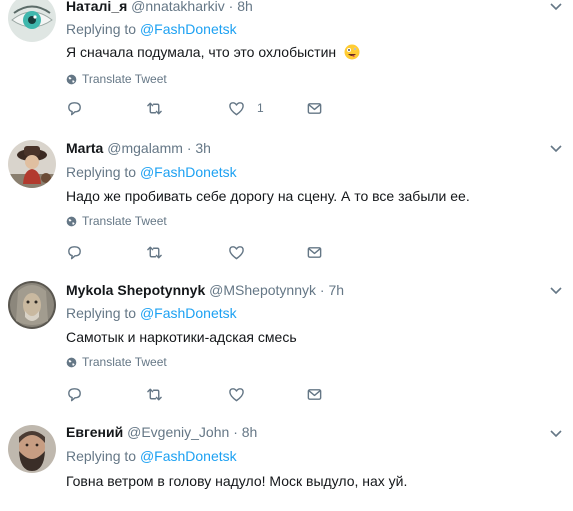  I want to click on display-name: Евгений, so click(94, 432).